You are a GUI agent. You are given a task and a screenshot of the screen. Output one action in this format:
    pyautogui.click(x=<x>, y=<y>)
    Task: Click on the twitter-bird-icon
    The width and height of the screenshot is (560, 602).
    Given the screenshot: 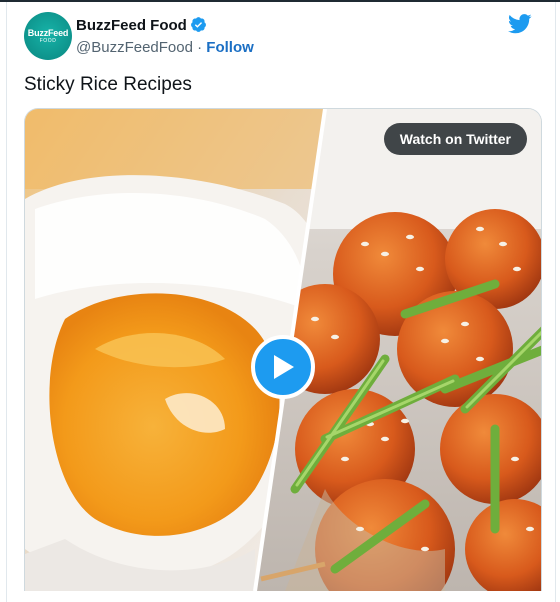 What is the action you would take?
    pyautogui.click(x=520, y=24)
    